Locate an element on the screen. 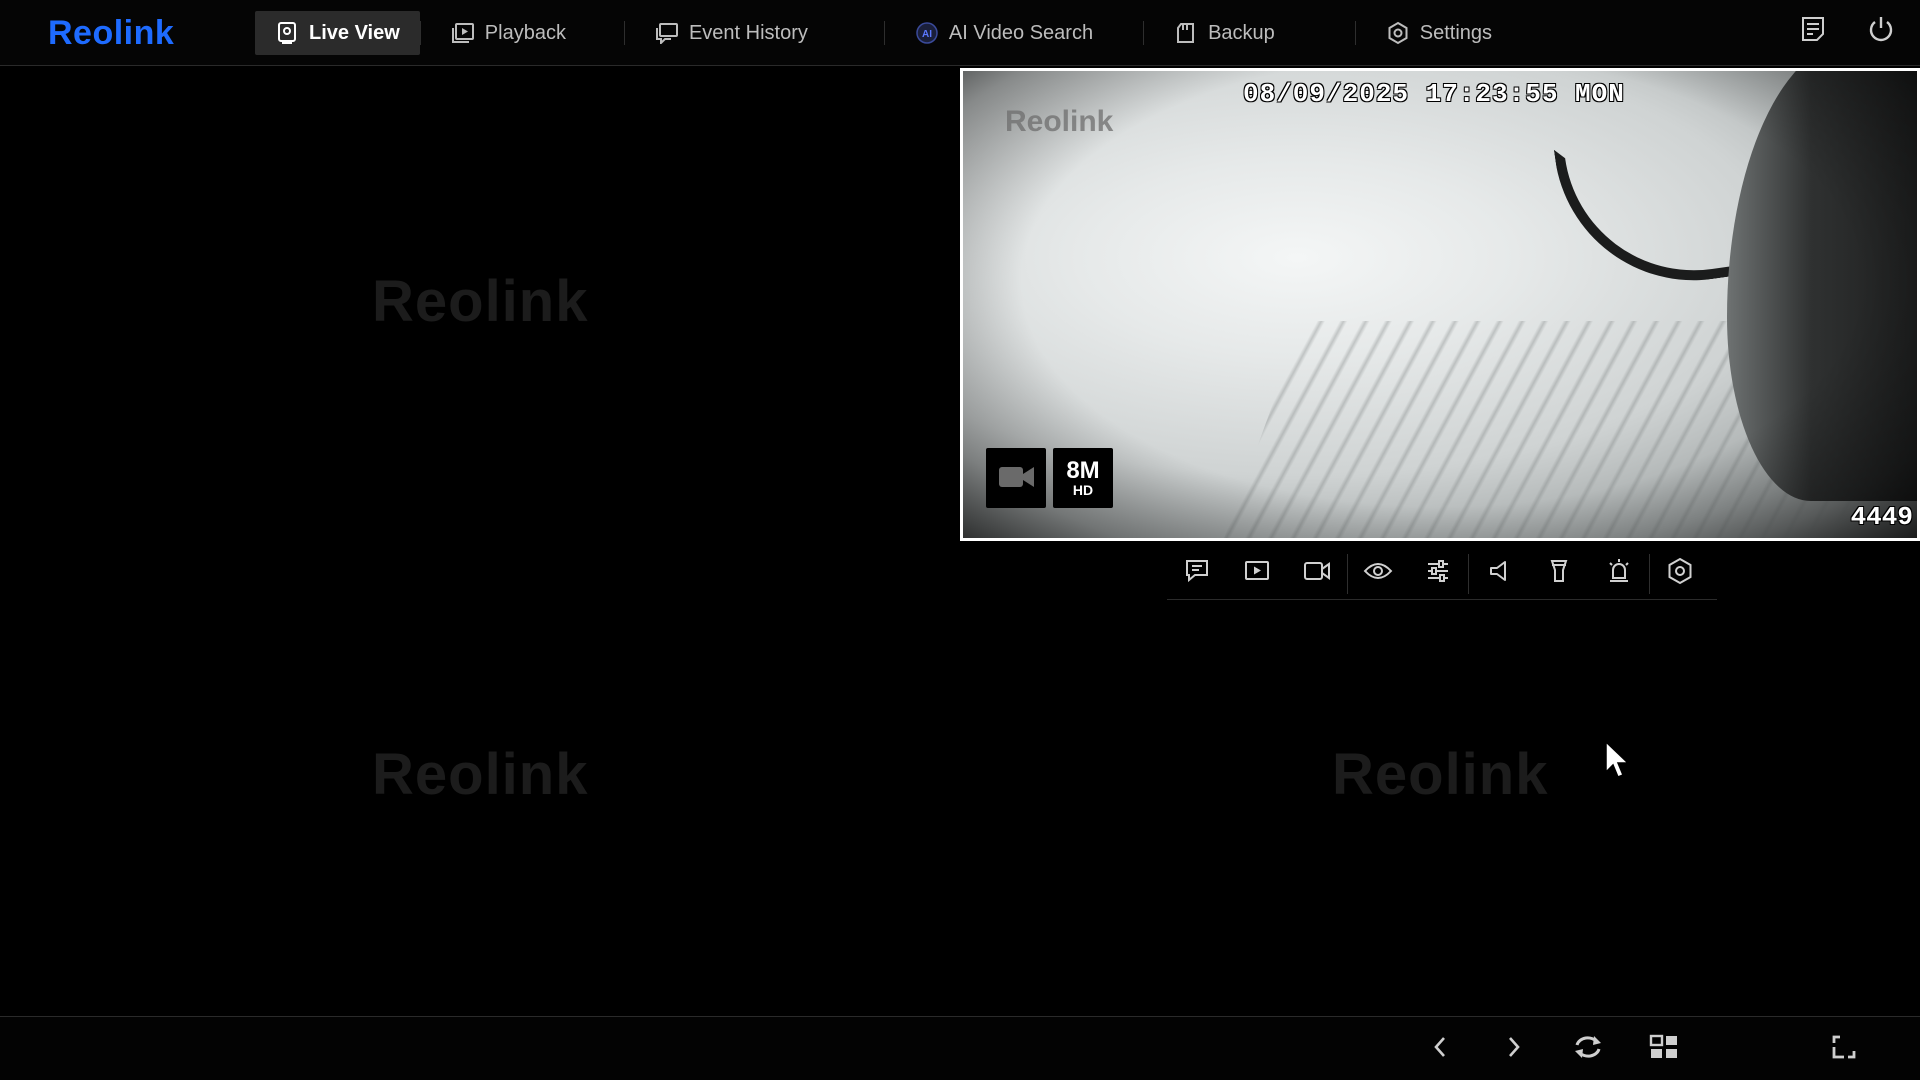  top-right-actions is located at coordinates (1847, 31).